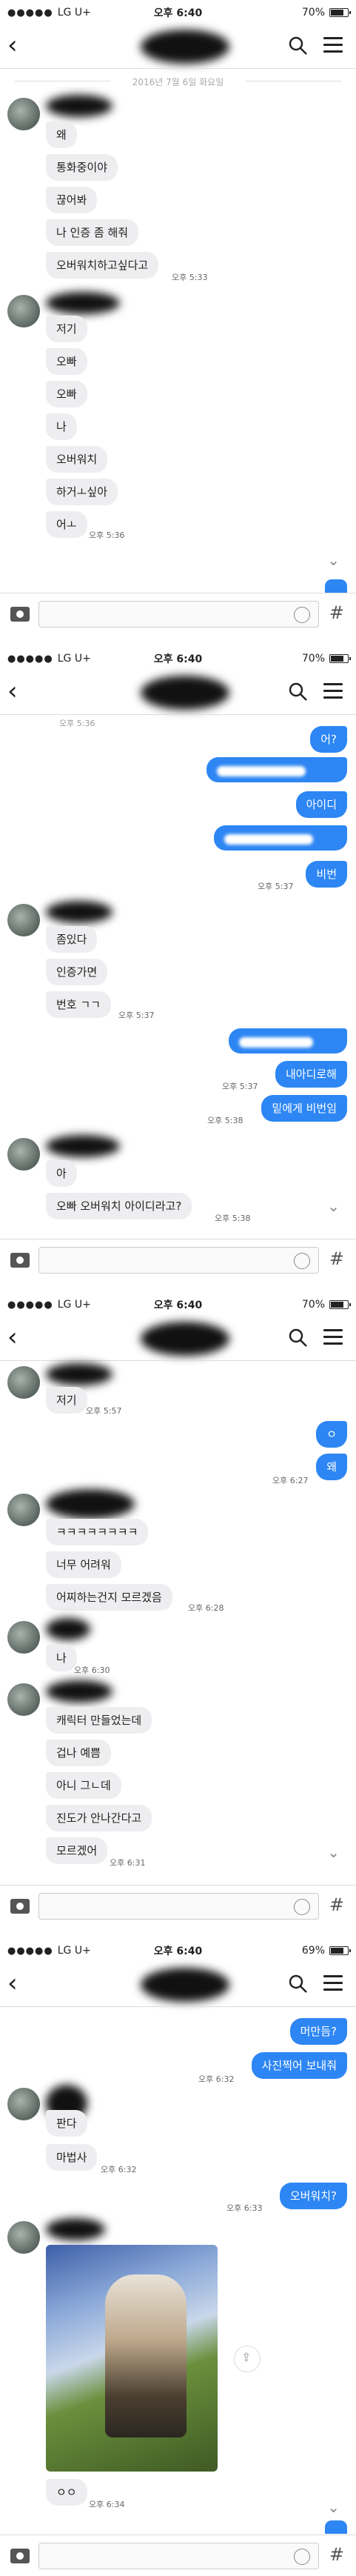  I want to click on message-bubble: ㅋㅋㅋㅋㅋㅋㅋㅋ, so click(98, 1532).